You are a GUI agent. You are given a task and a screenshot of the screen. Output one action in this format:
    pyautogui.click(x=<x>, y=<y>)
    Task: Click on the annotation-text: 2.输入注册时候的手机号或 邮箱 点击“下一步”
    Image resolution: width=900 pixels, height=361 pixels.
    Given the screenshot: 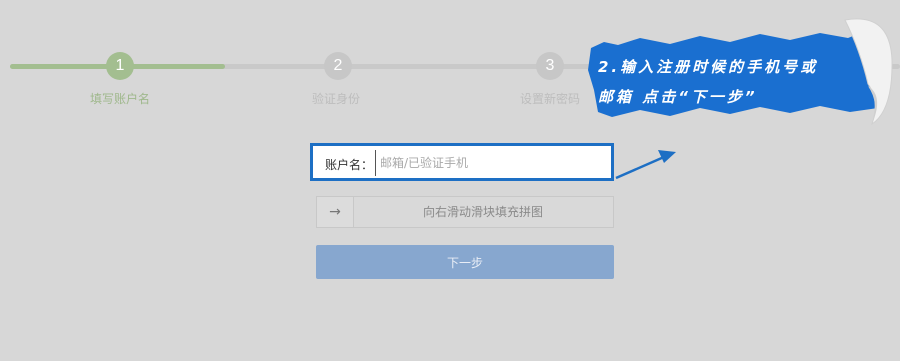 What is the action you would take?
    pyautogui.click(x=733, y=82)
    